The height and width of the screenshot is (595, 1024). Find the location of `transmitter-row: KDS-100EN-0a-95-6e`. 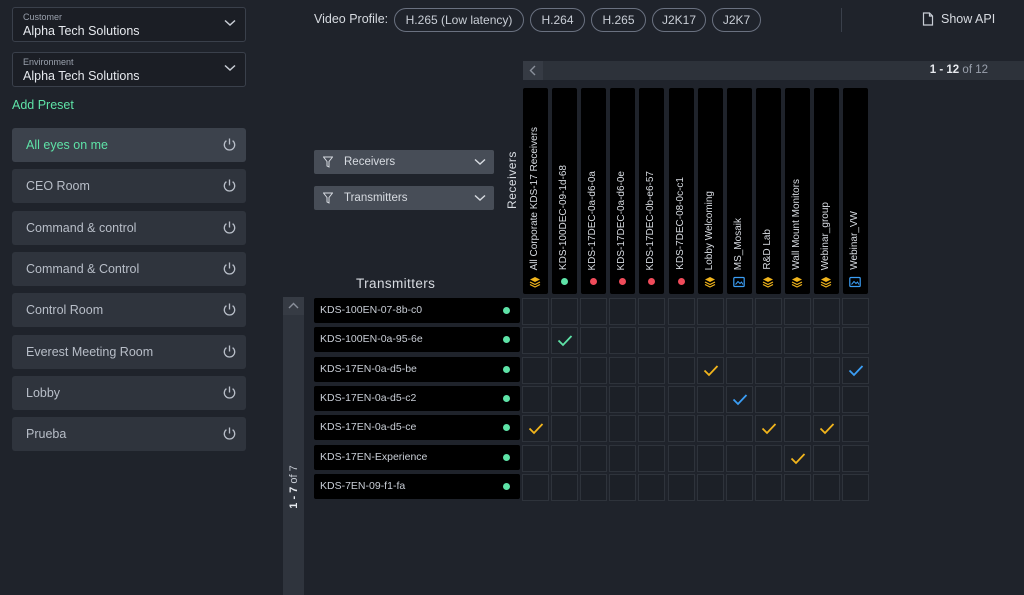

transmitter-row: KDS-100EN-0a-95-6e is located at coordinates (417, 340).